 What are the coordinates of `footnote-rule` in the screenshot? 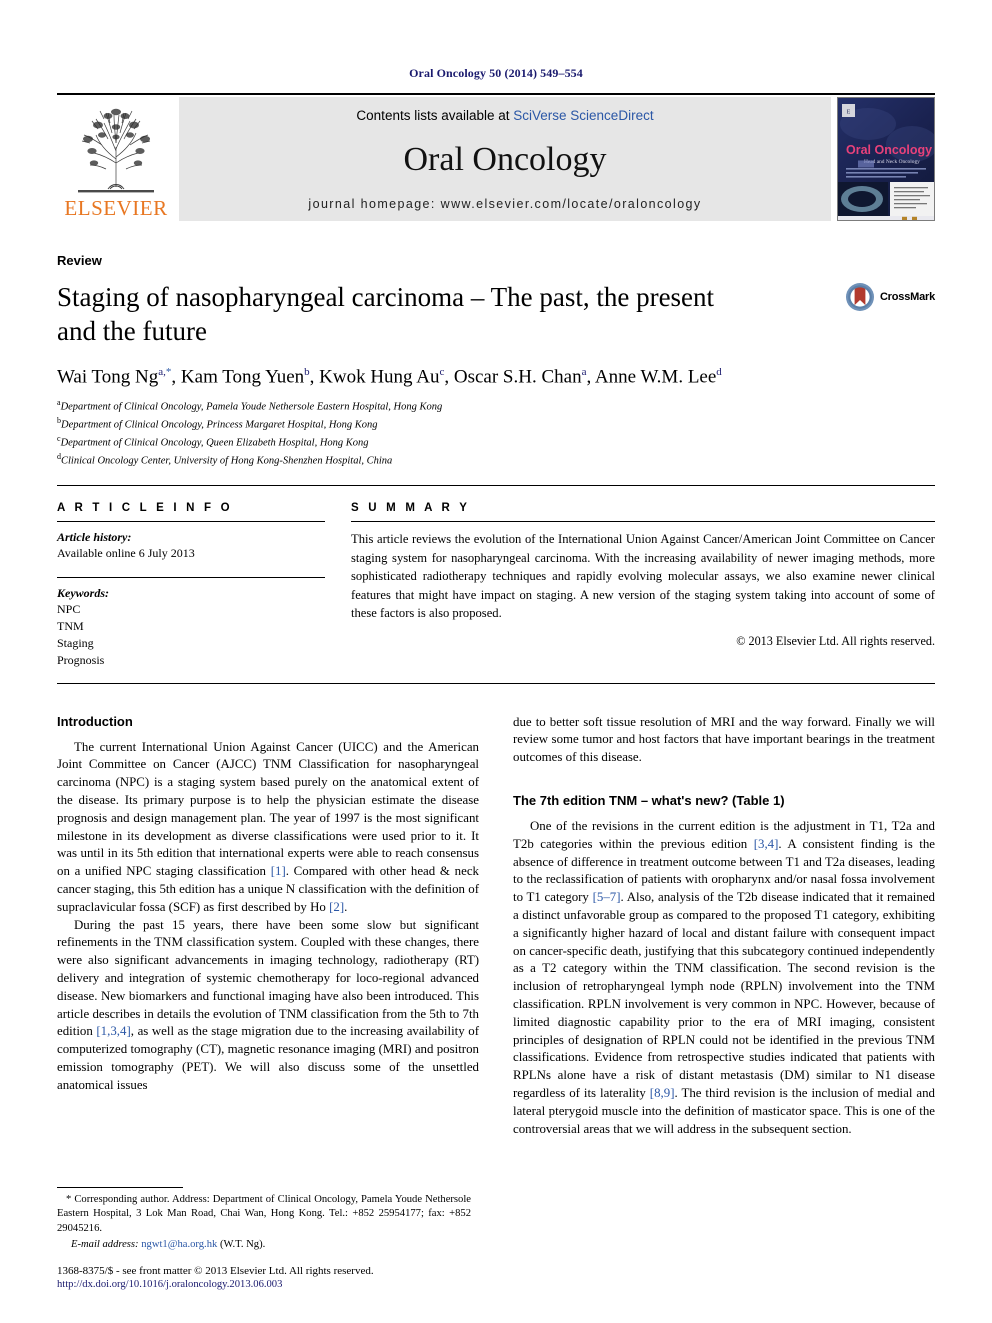 It's located at (120, 1187).